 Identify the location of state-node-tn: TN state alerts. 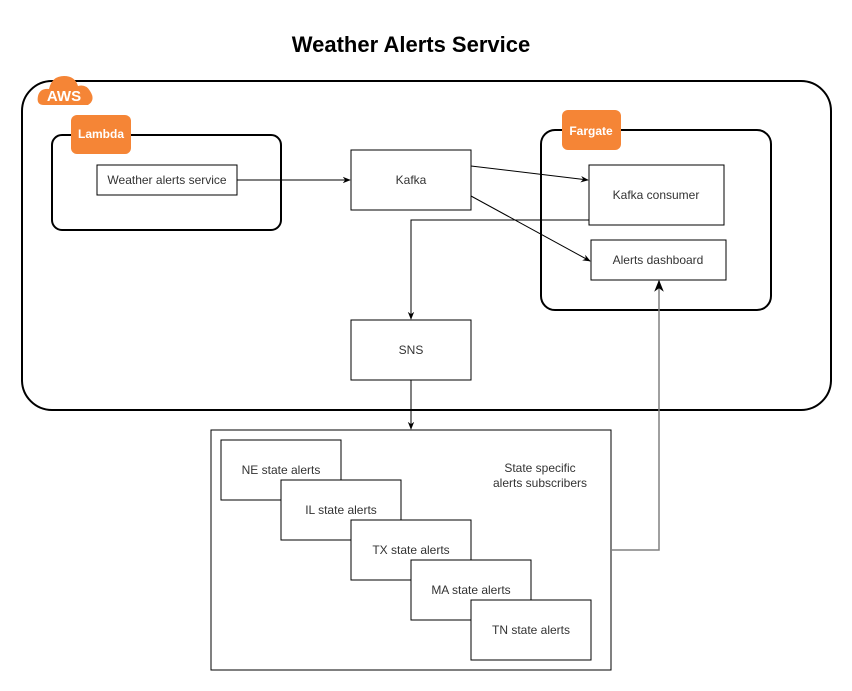
(531, 630).